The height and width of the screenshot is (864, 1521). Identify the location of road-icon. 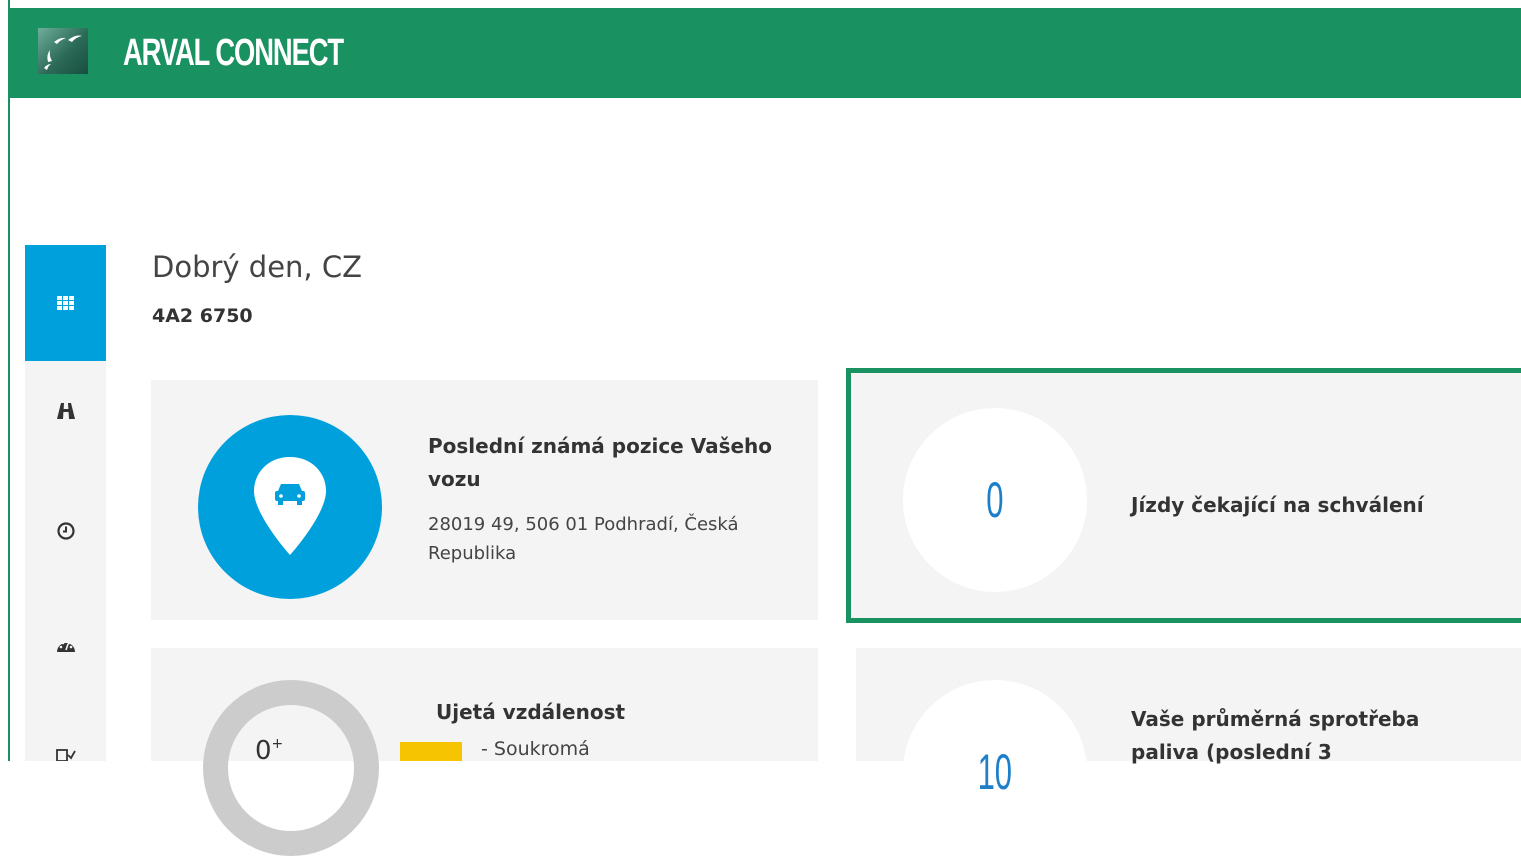
(65, 411).